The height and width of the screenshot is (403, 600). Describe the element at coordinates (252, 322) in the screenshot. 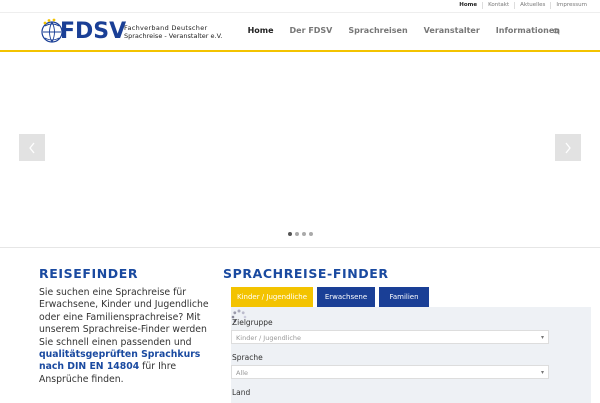

I see `zielgruppe-label: Zielgruppe` at that location.